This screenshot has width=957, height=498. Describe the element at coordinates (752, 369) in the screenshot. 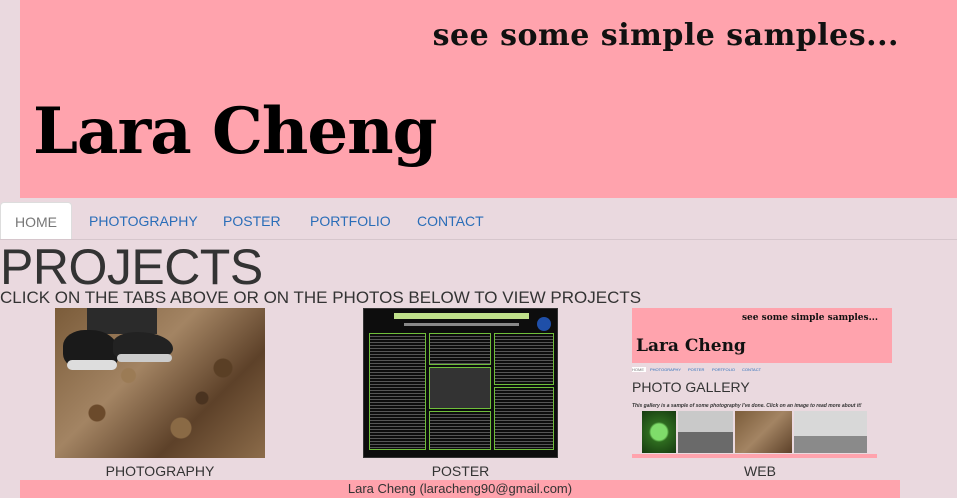

I see `preview-tab: CONTACT` at that location.